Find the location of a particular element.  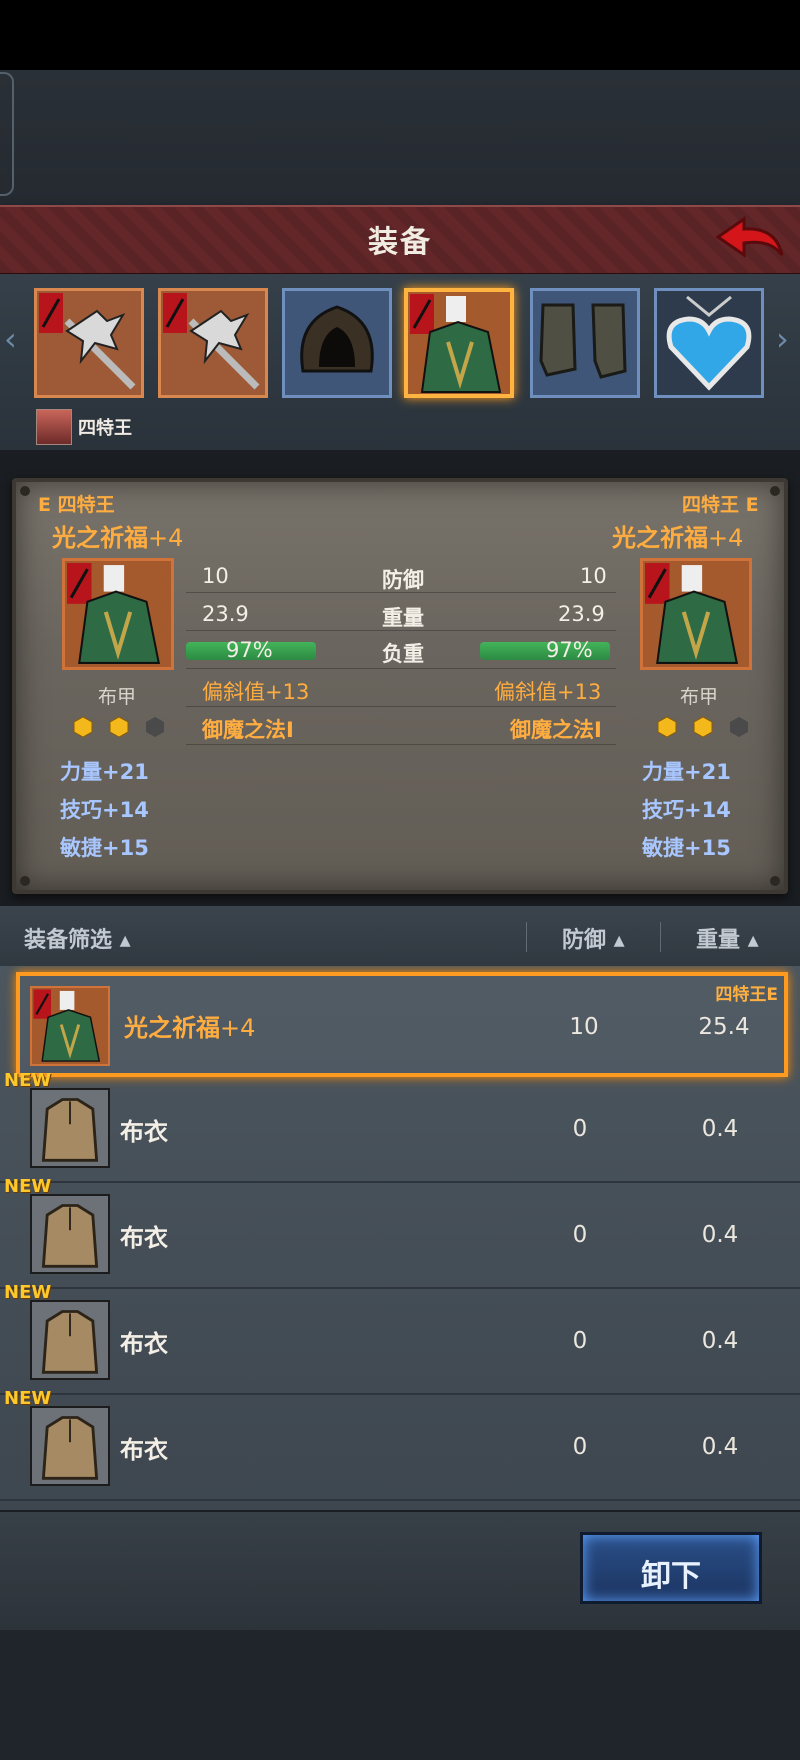

right-stat-agility: 敏捷+15 is located at coordinates (686, 848).